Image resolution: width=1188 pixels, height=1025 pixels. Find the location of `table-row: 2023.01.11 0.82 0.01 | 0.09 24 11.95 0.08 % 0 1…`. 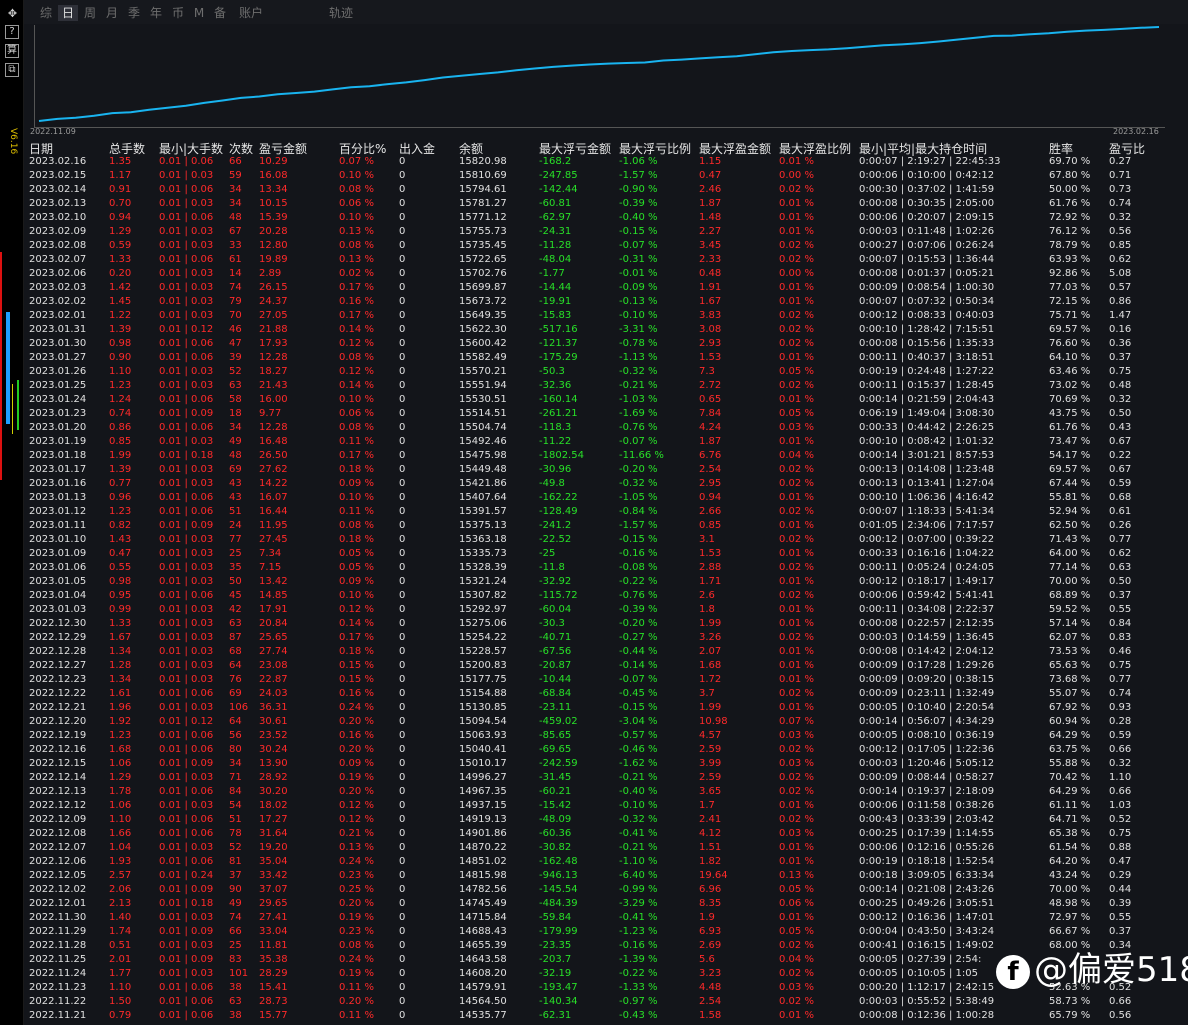

table-row: 2023.01.11 0.82 0.01 | 0.09 24 11.95 0.08 % 0 1… is located at coordinates (606, 526).